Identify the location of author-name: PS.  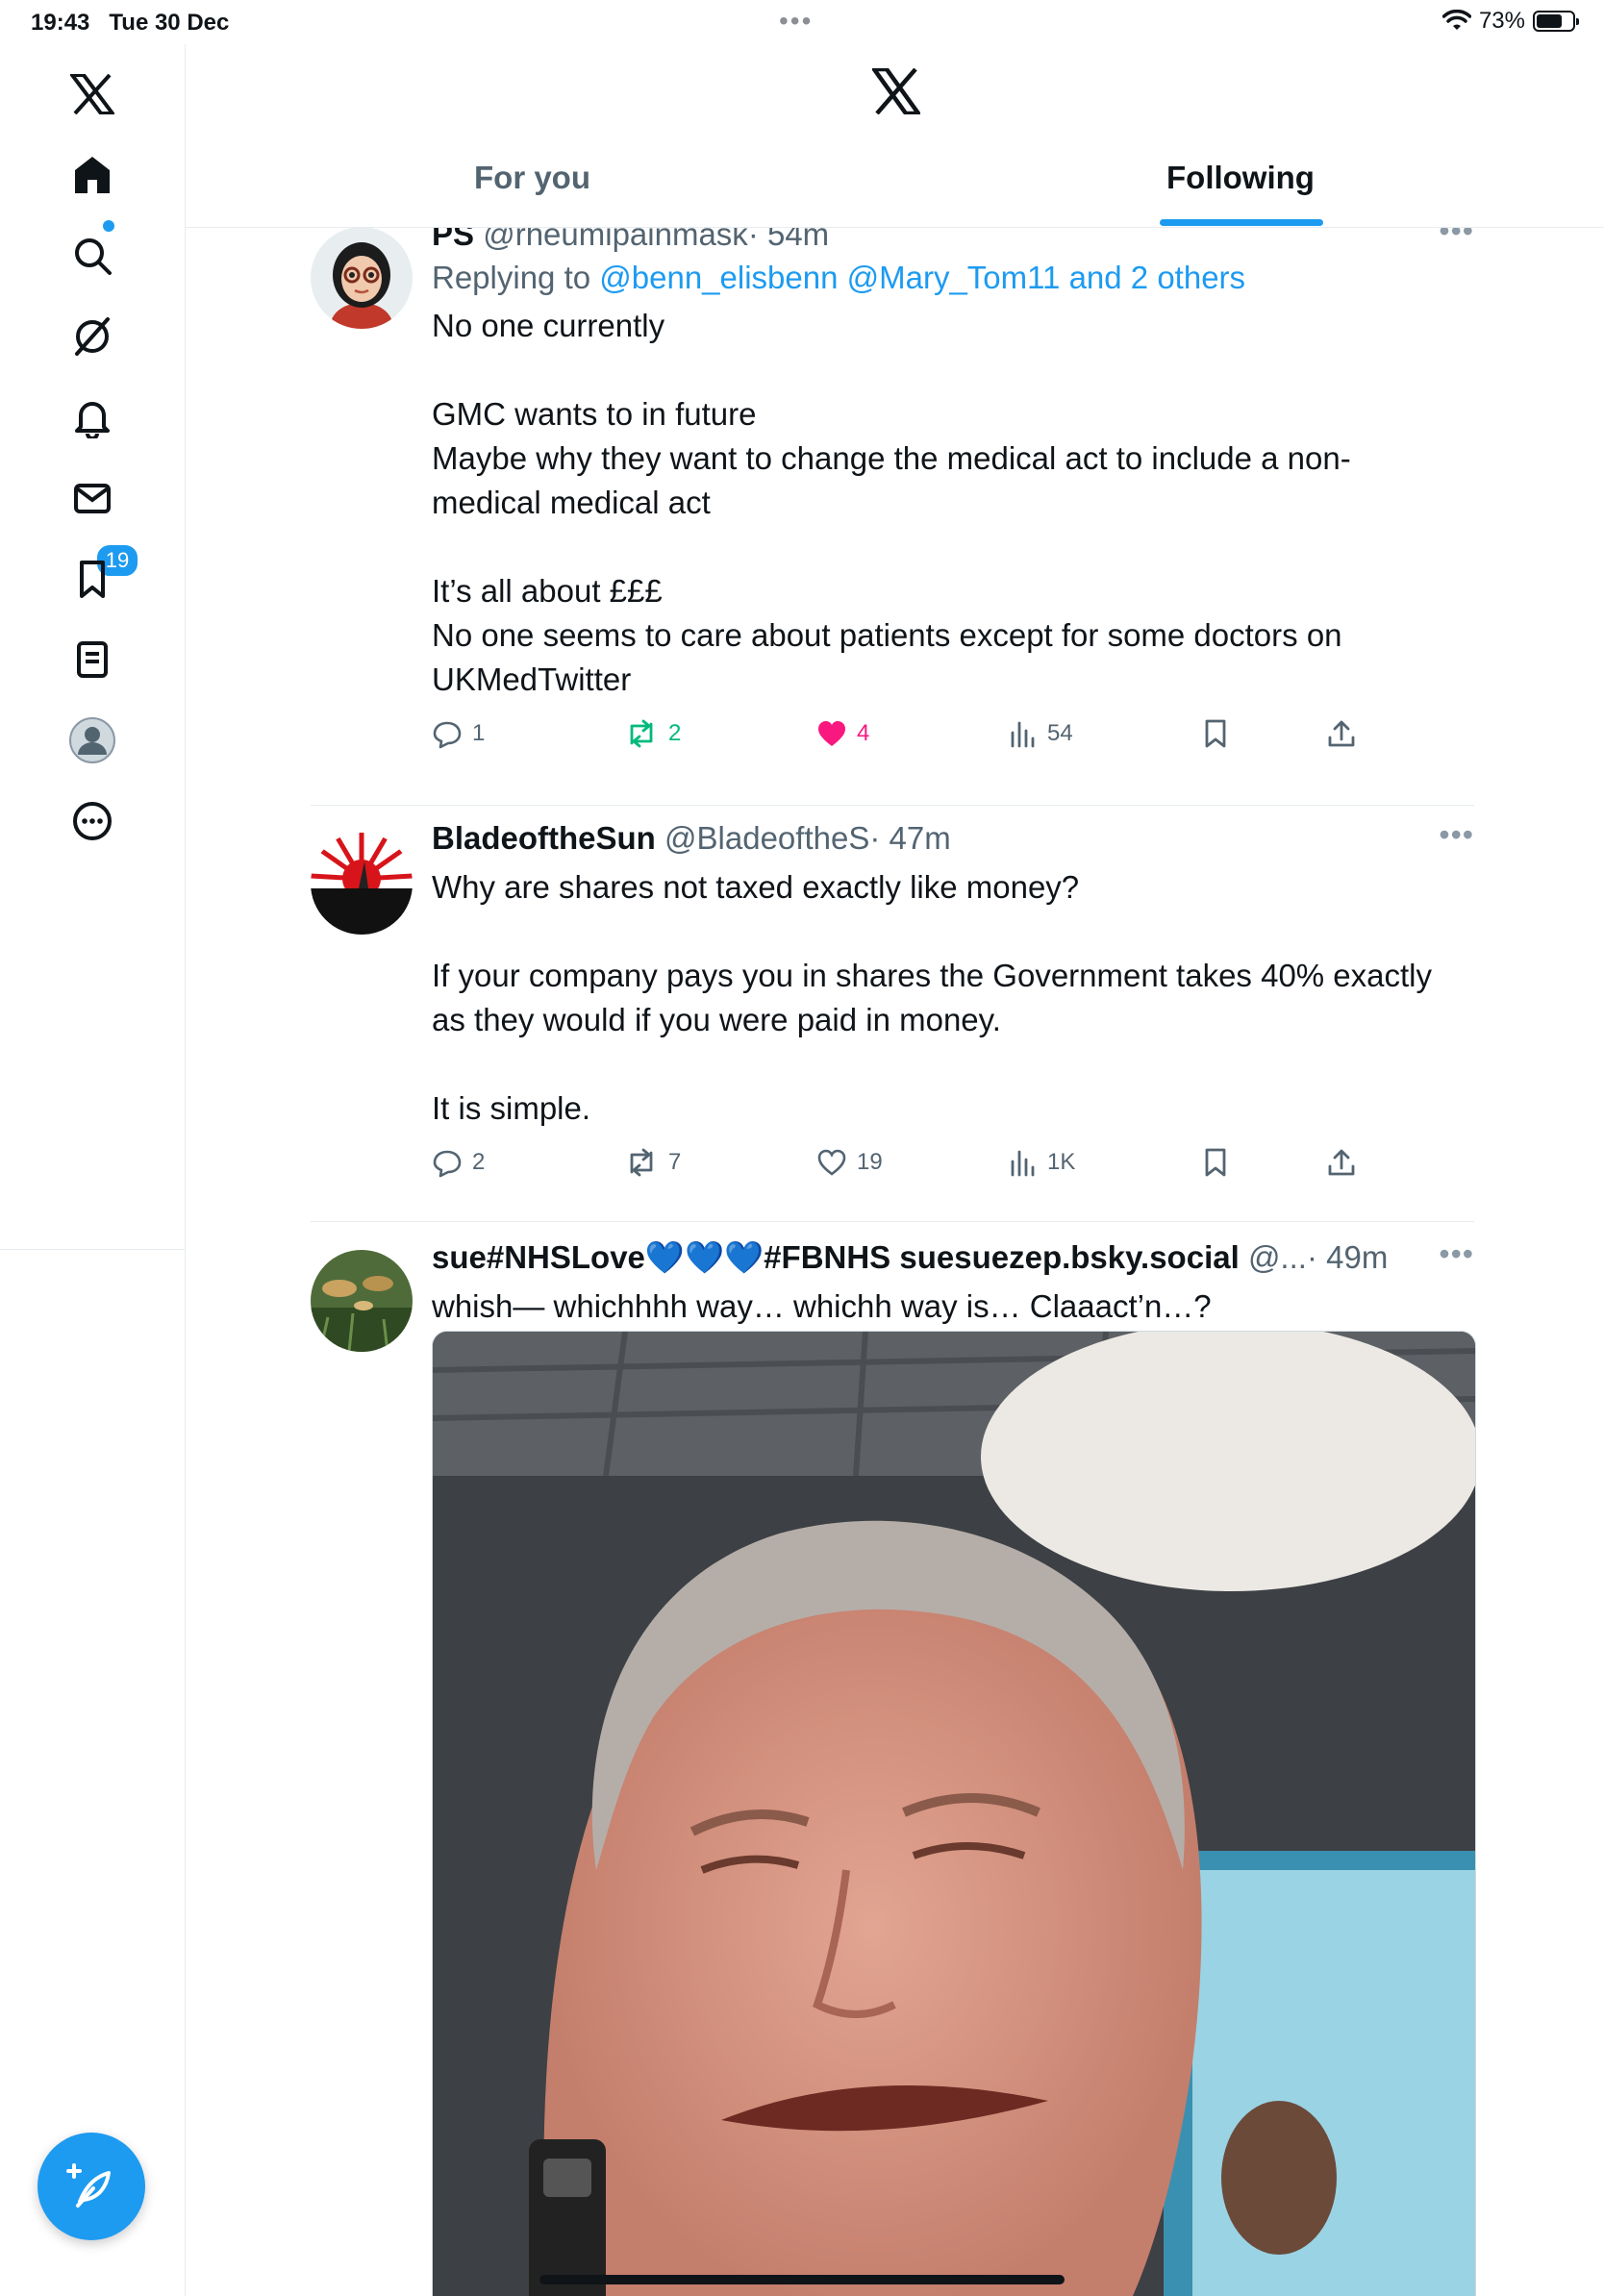
(453, 239).